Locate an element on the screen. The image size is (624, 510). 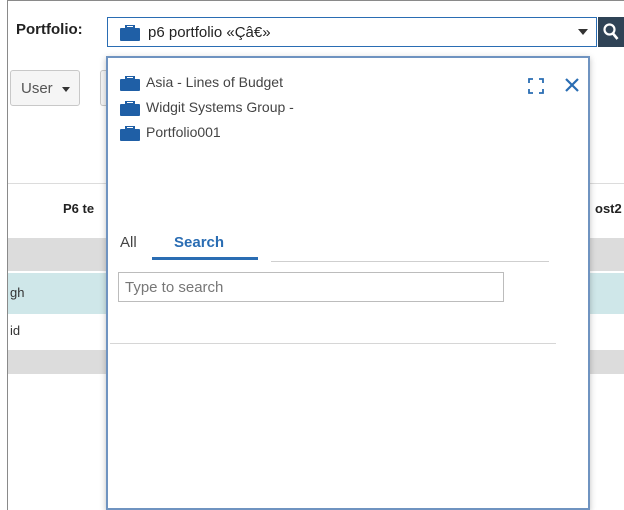
tab-search: Search is located at coordinates (199, 242).